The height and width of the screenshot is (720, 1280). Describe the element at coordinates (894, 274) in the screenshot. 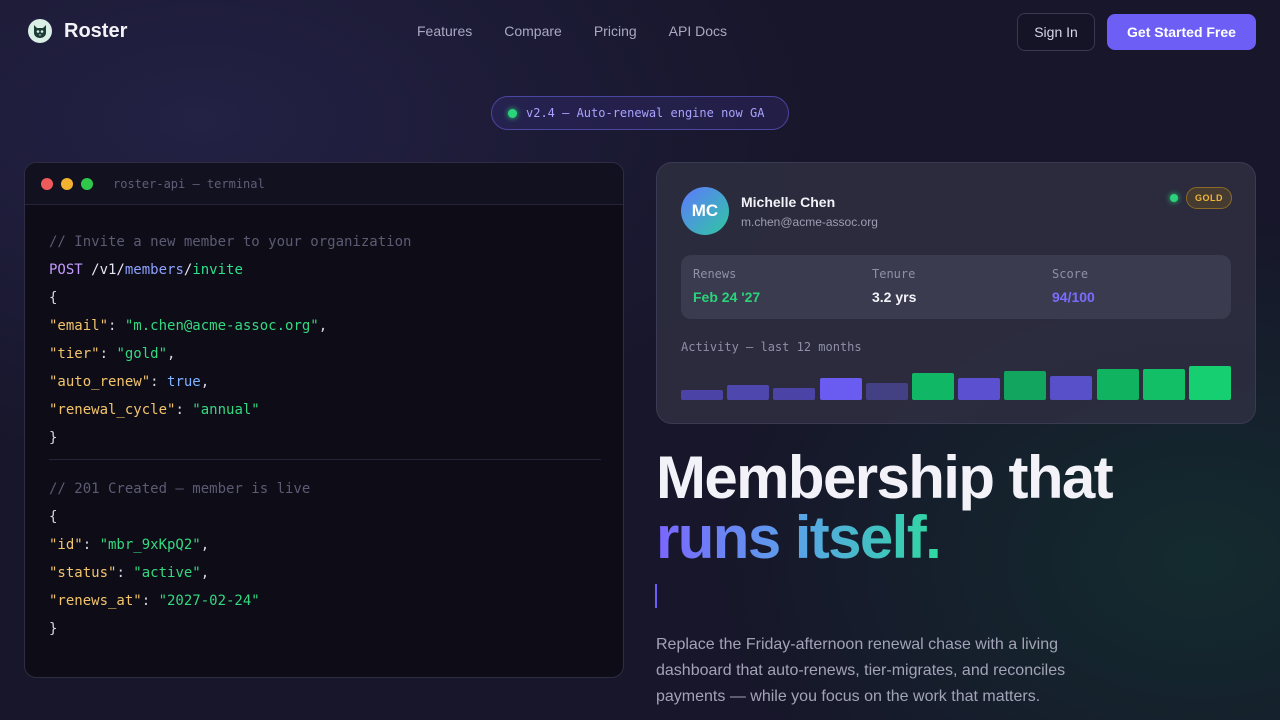

I see `stat-label: Tenure` at that location.